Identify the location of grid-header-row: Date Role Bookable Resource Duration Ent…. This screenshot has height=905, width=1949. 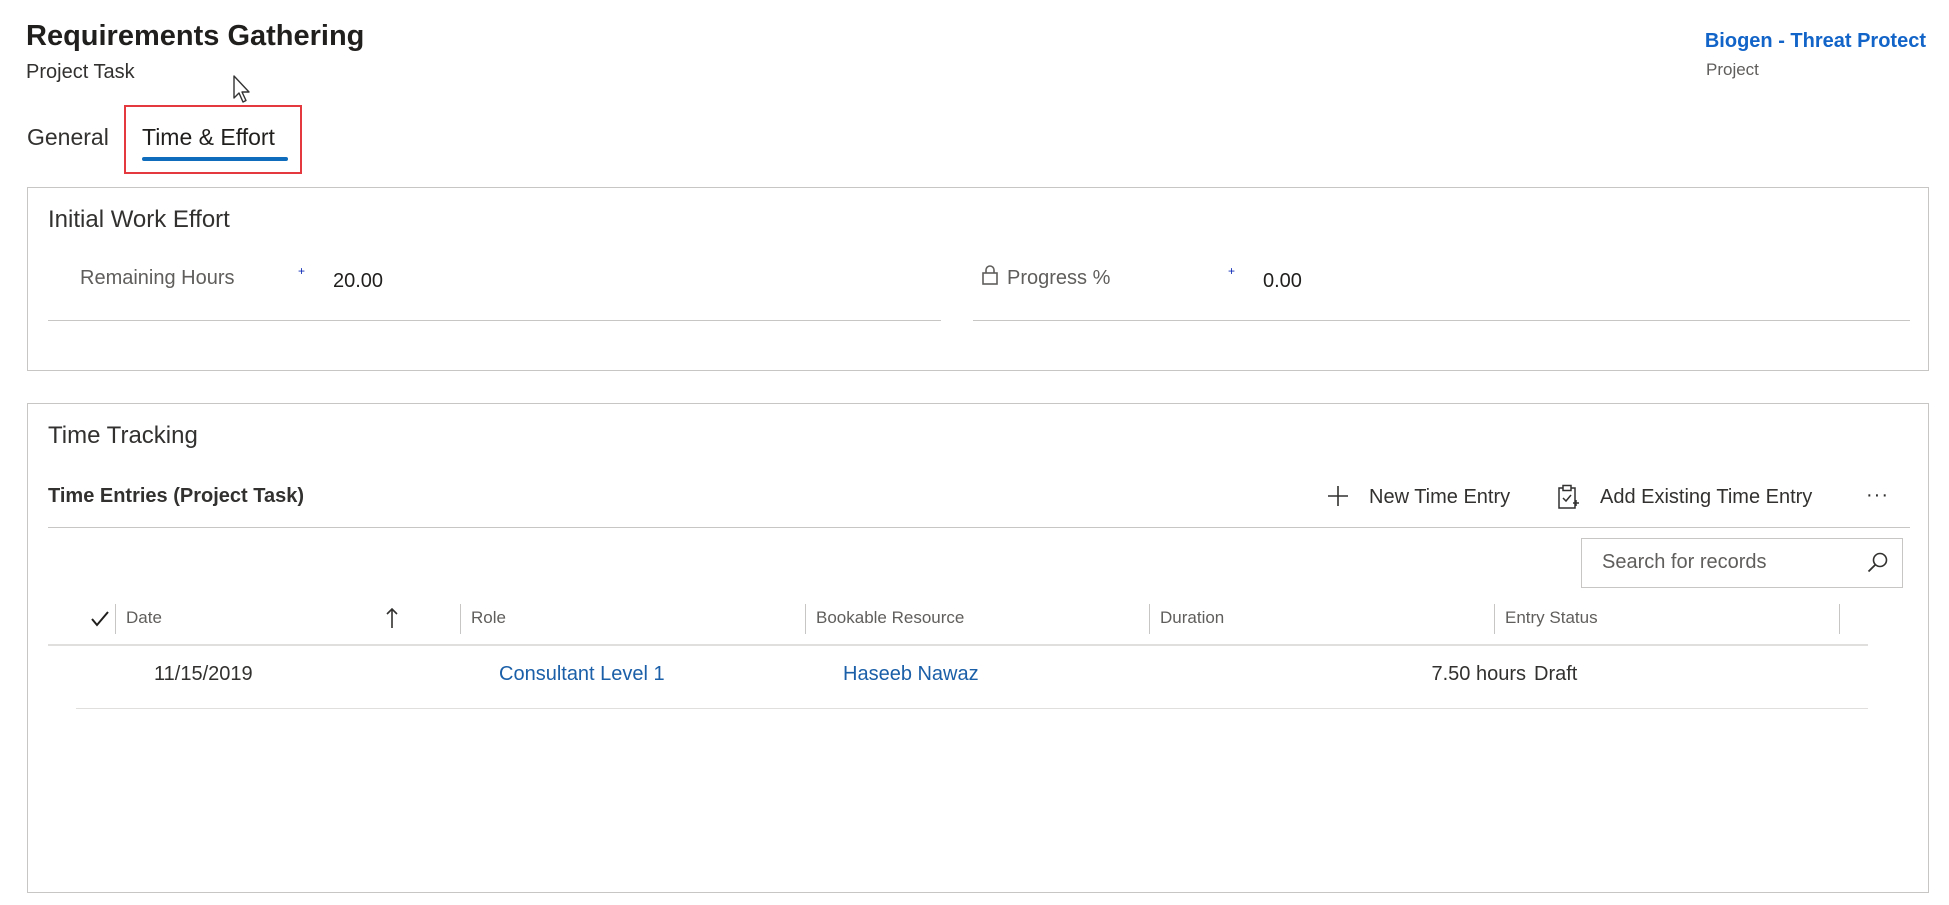
(958, 621).